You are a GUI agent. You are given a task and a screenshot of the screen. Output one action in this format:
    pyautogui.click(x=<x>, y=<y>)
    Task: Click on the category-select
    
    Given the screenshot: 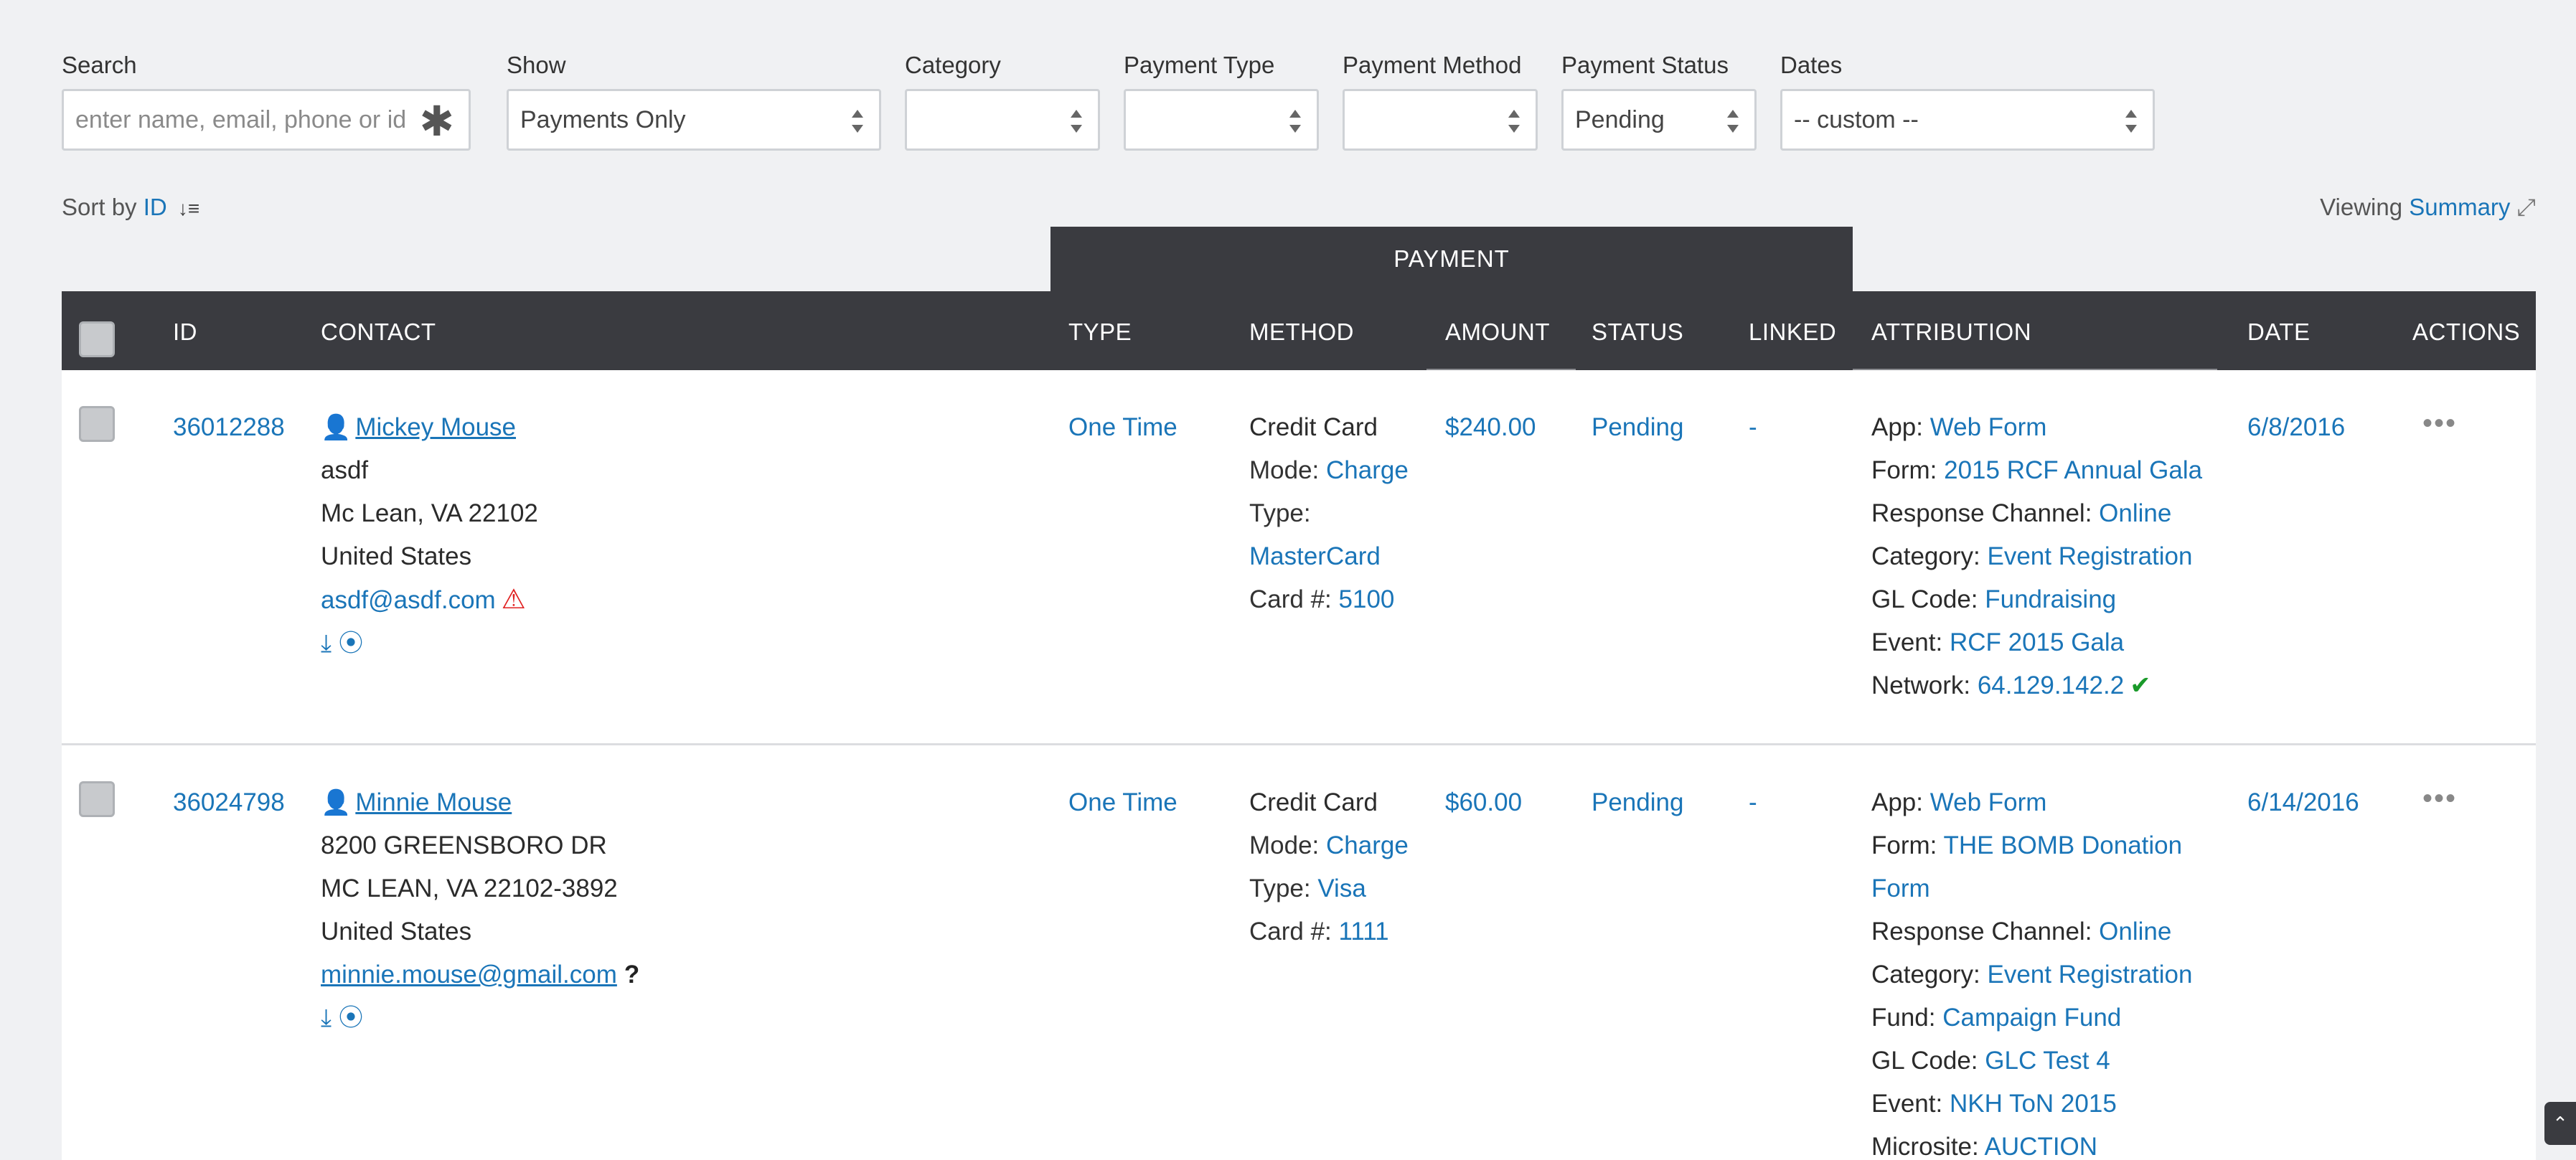 What is the action you would take?
    pyautogui.click(x=1002, y=120)
    